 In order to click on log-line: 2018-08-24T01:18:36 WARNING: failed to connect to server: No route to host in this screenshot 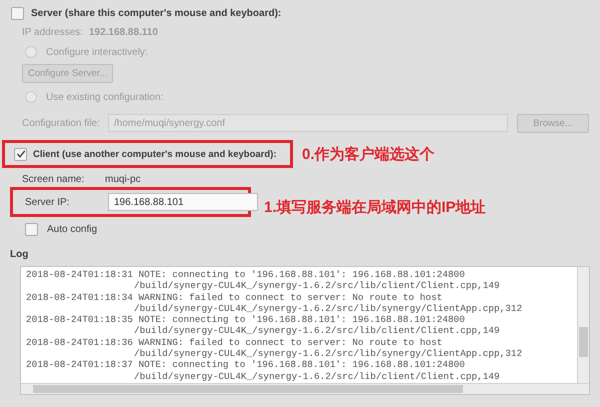, I will do `click(234, 342)`.